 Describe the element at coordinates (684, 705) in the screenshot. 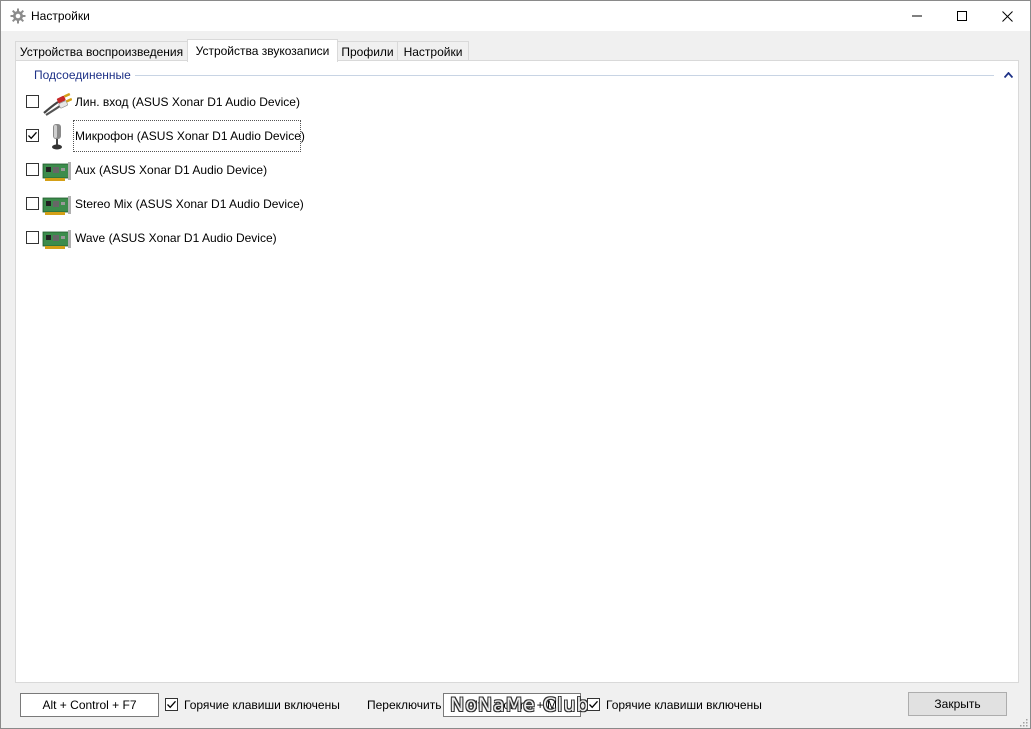

I see `hotkeys-enabled-label-2: Горячие клавиши включены` at that location.